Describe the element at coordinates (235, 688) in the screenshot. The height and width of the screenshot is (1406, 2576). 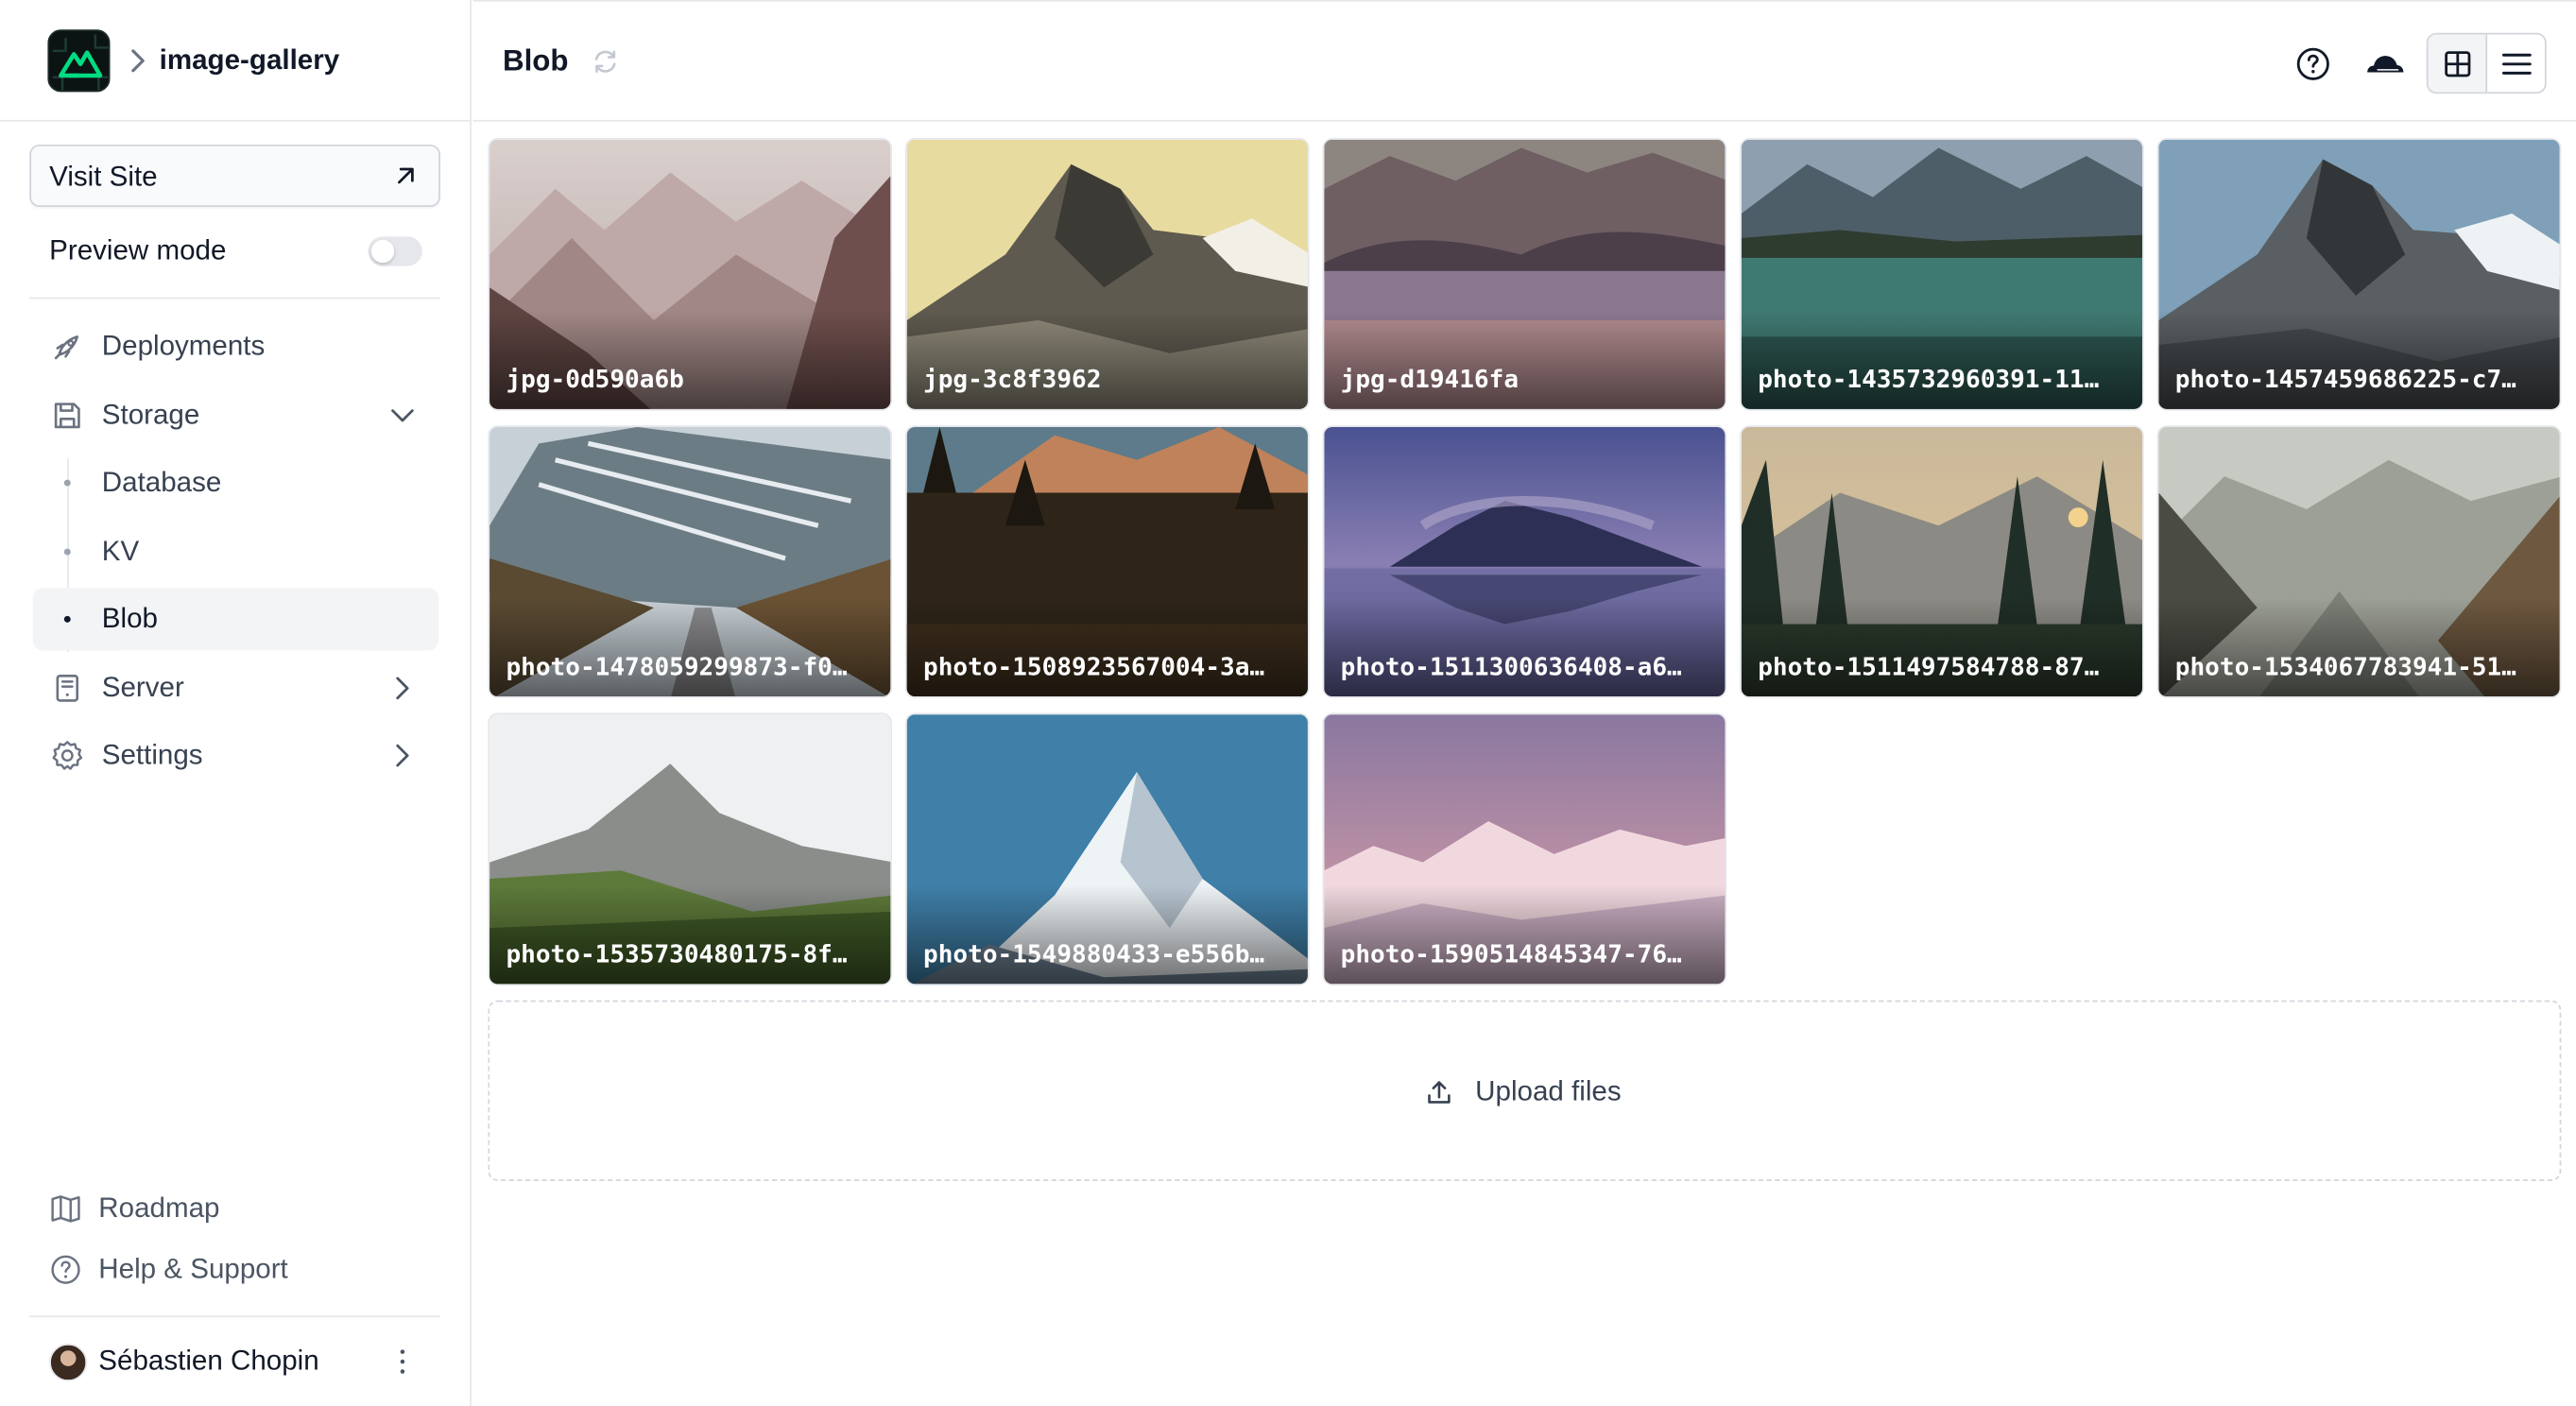
I see `sidebar-item-server: Server` at that location.